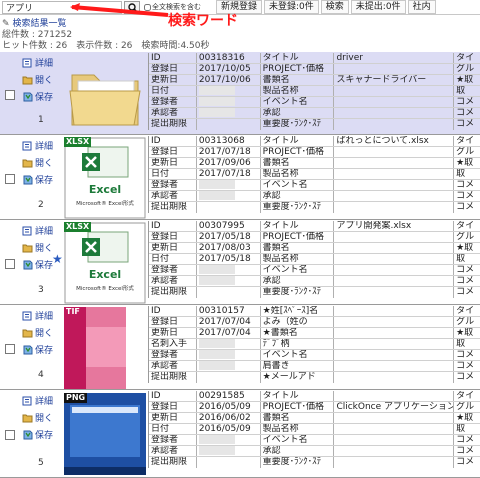 The height and width of the screenshot is (478, 480). Describe the element at coordinates (314, 462) in the screenshot. I see `field-line: 提出期限 重要度･ﾗﾝｸ･ｽﾃ コメ` at that location.